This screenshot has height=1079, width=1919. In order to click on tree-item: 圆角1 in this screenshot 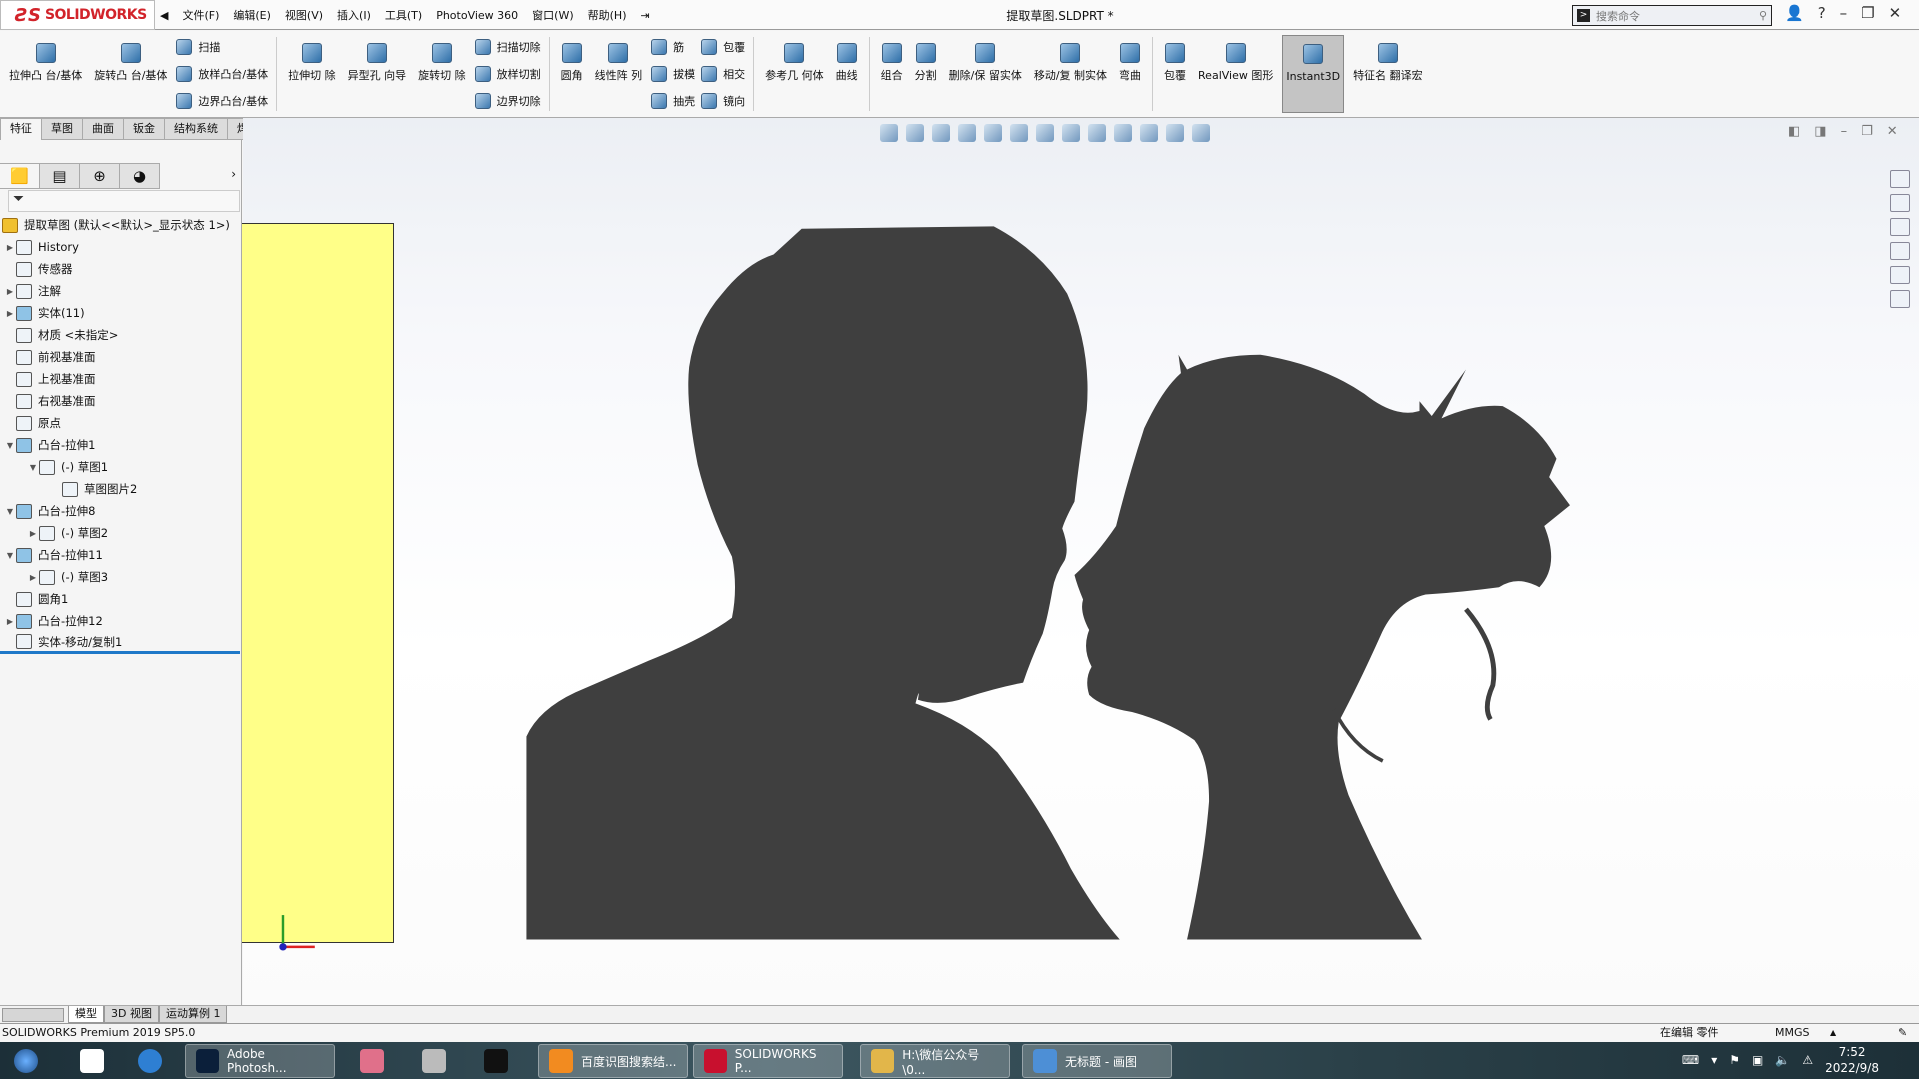, I will do `click(120, 599)`.